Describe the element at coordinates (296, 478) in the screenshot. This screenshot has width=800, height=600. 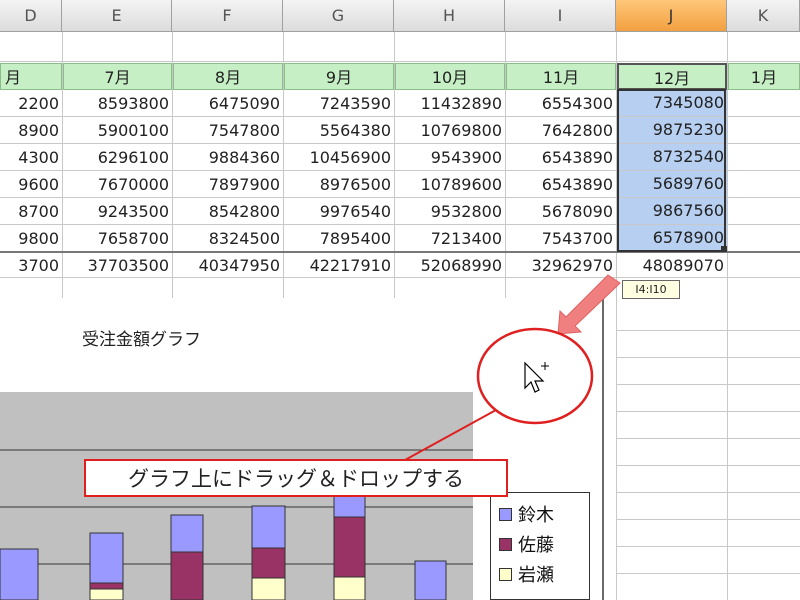
I see `instruction-callout: グラフ上にドラッグ＆ドロップする` at that location.